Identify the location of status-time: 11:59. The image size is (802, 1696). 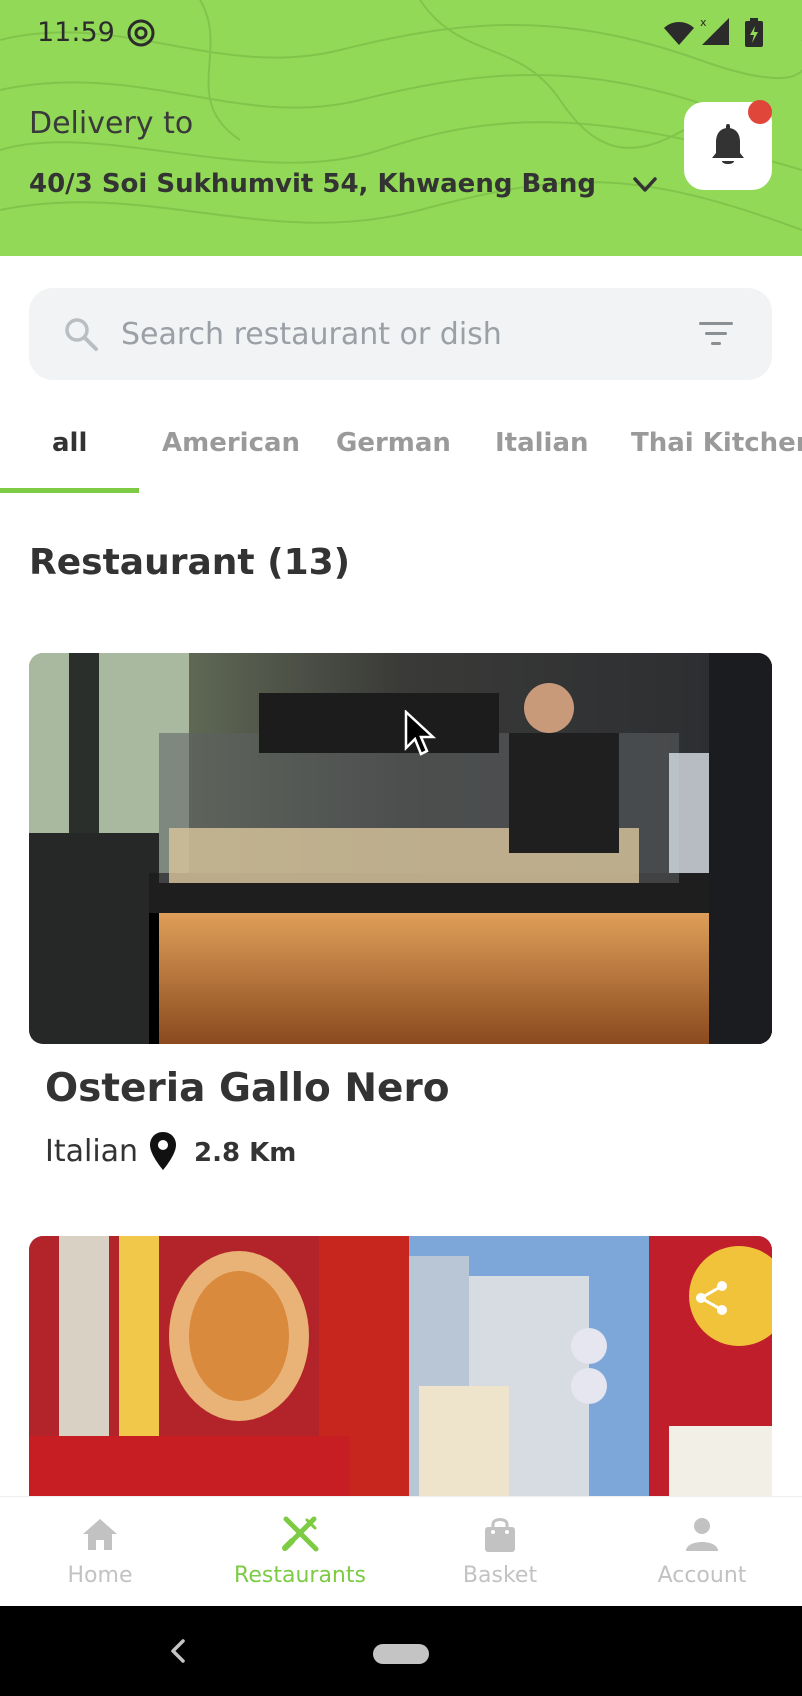
(76, 32).